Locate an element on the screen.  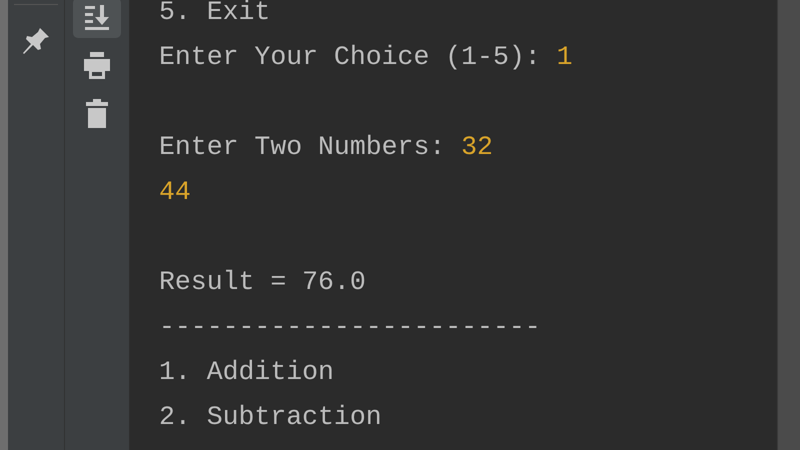
pin-icon is located at coordinates (36, 41).